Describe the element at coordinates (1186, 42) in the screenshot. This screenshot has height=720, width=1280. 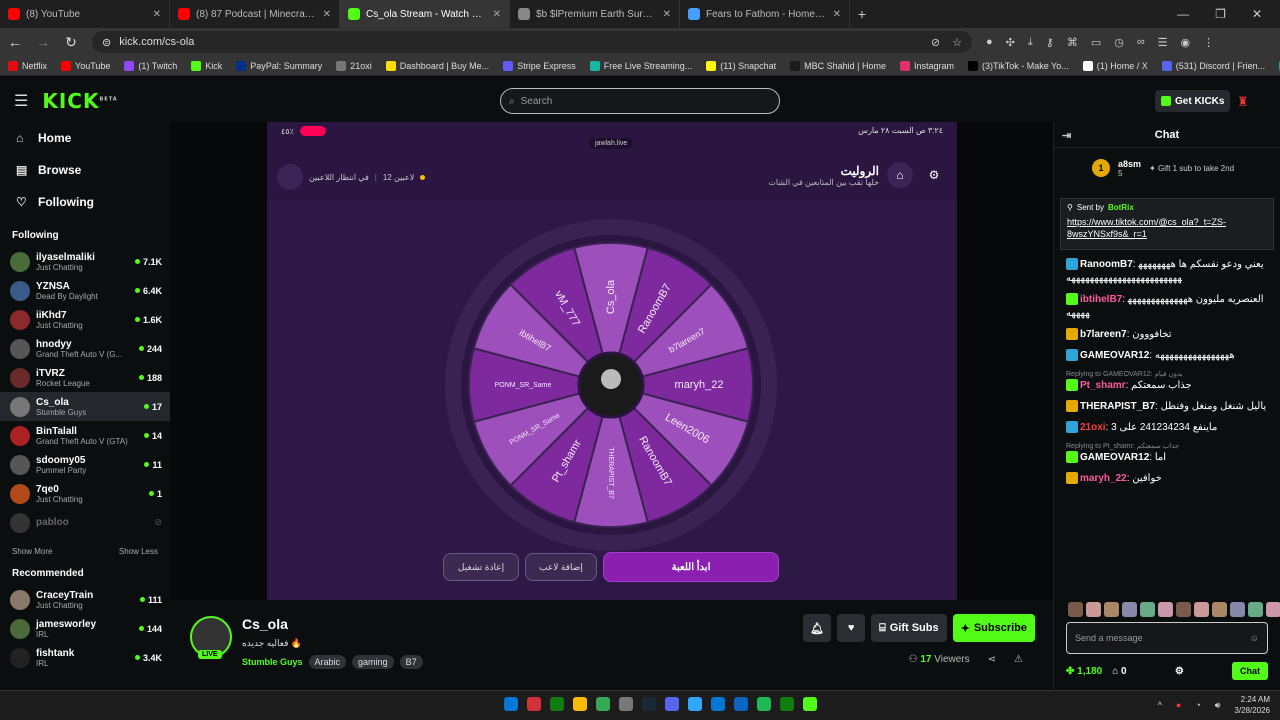
I see `profile-icon: ◉` at that location.